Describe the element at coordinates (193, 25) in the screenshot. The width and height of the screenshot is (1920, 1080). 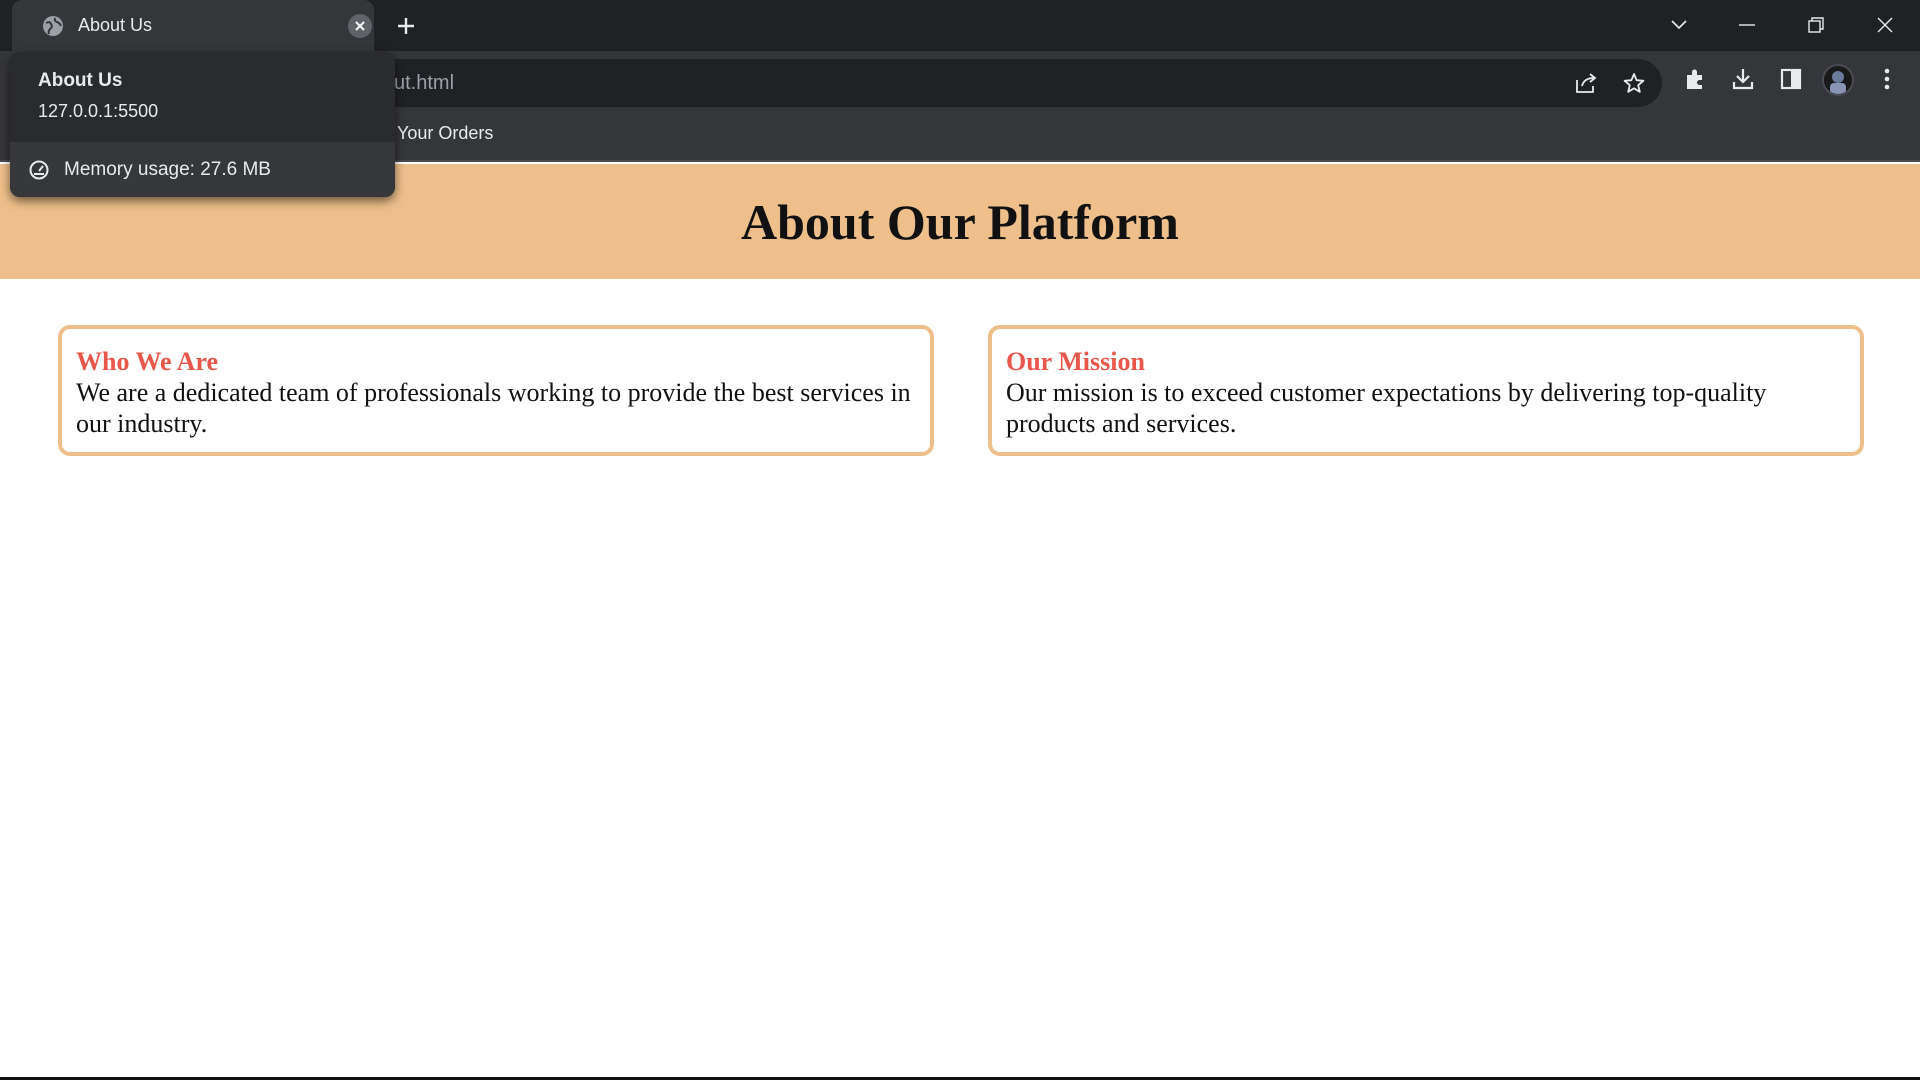
I see `browser-tab: About Us` at that location.